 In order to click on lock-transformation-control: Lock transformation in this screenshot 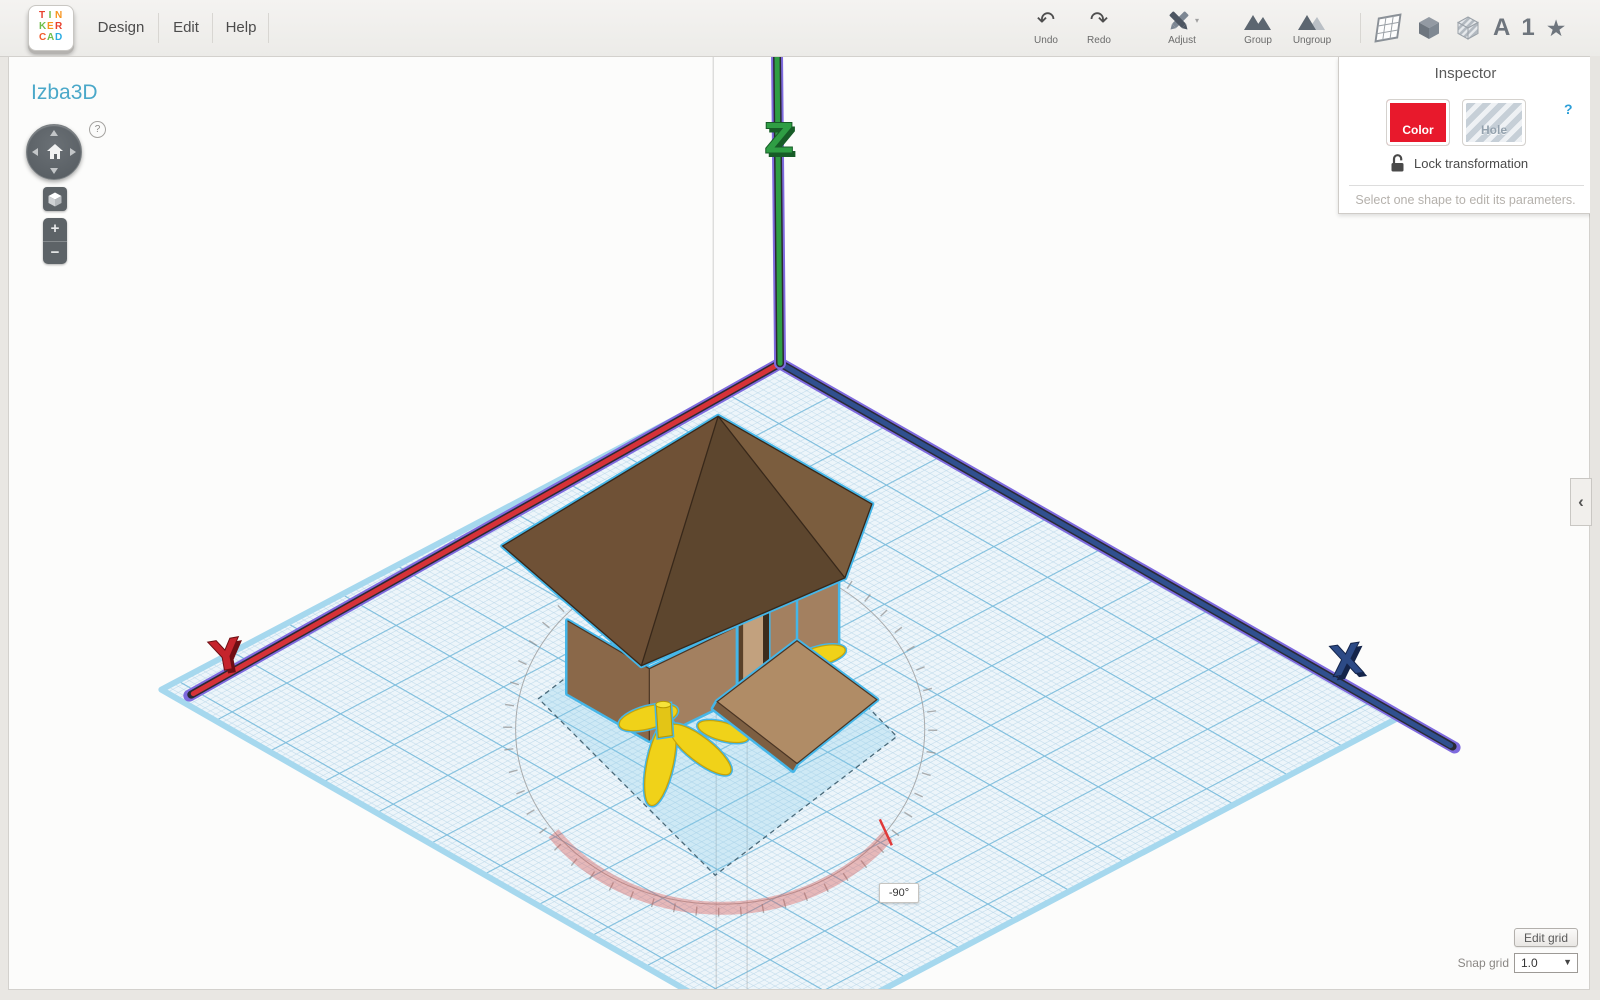, I will do `click(1458, 164)`.